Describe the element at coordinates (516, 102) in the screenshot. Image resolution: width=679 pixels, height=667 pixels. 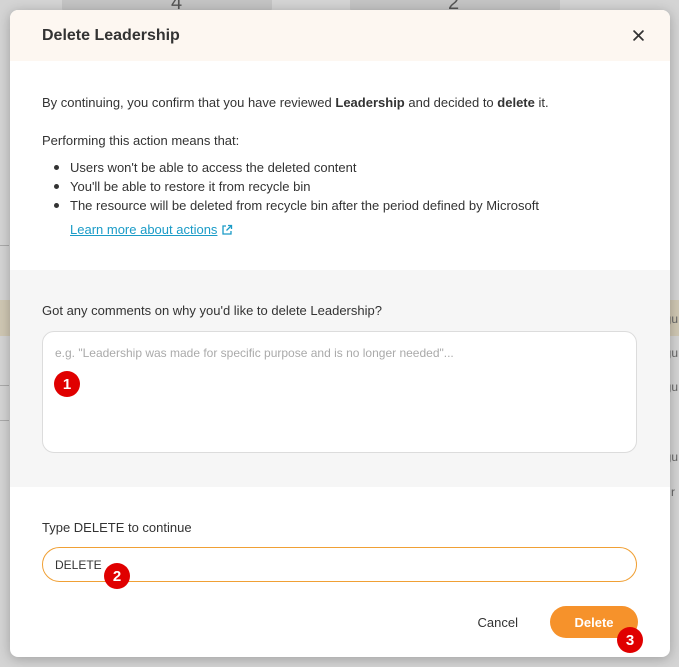
I see `action-name: delete` at that location.